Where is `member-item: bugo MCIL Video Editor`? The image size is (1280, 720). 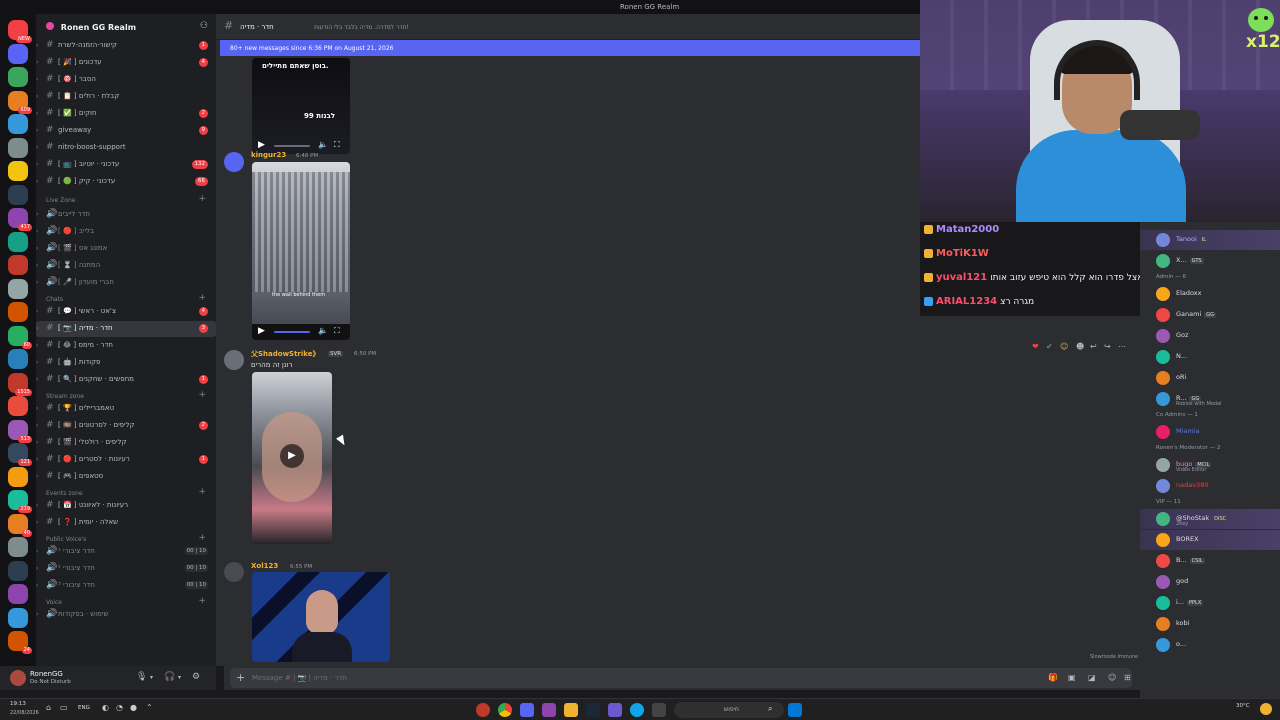
member-item: bugo MCIL Video Editor is located at coordinates (1210, 465).